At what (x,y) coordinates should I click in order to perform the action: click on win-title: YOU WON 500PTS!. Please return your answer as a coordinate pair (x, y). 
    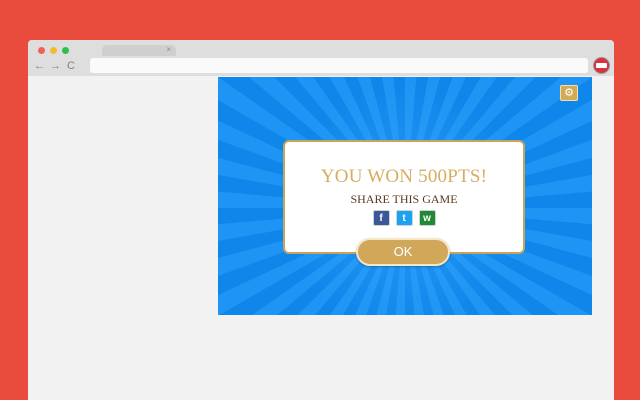
    Looking at the image, I should click on (404, 176).